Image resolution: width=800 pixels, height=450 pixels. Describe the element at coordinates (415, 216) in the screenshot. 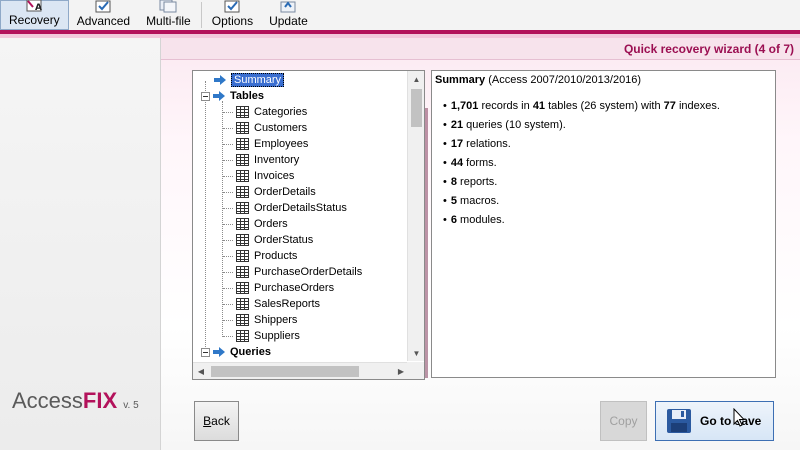

I see `tree-vertical-scrollbar: ▲ ▼` at that location.